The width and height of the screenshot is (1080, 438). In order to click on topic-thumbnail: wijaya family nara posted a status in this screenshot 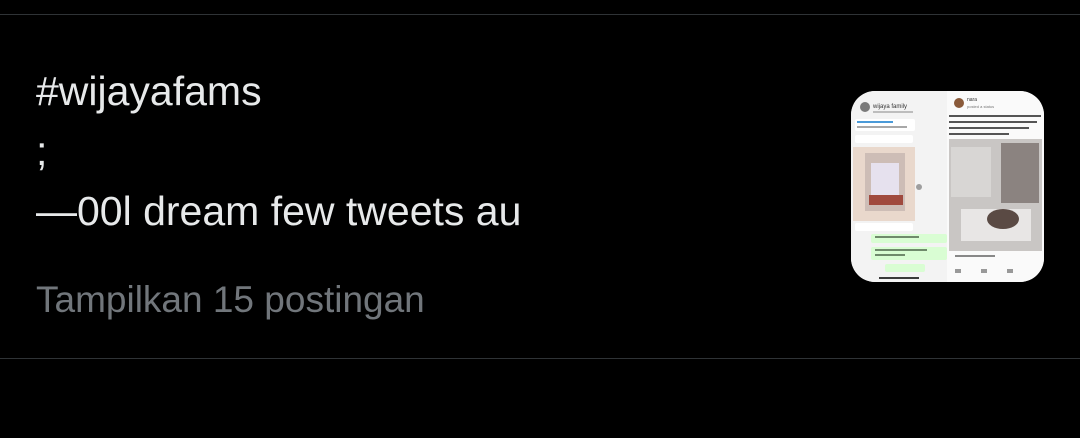, I will do `click(947, 186)`.